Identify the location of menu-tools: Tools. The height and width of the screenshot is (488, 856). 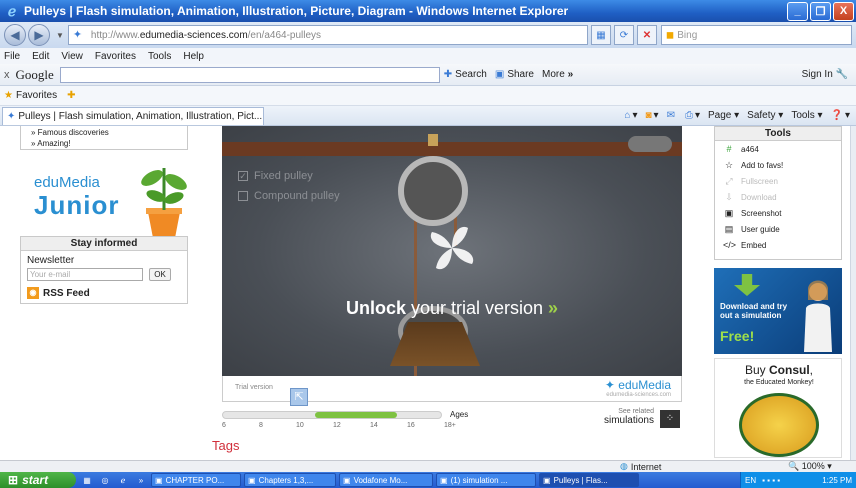
(159, 56).